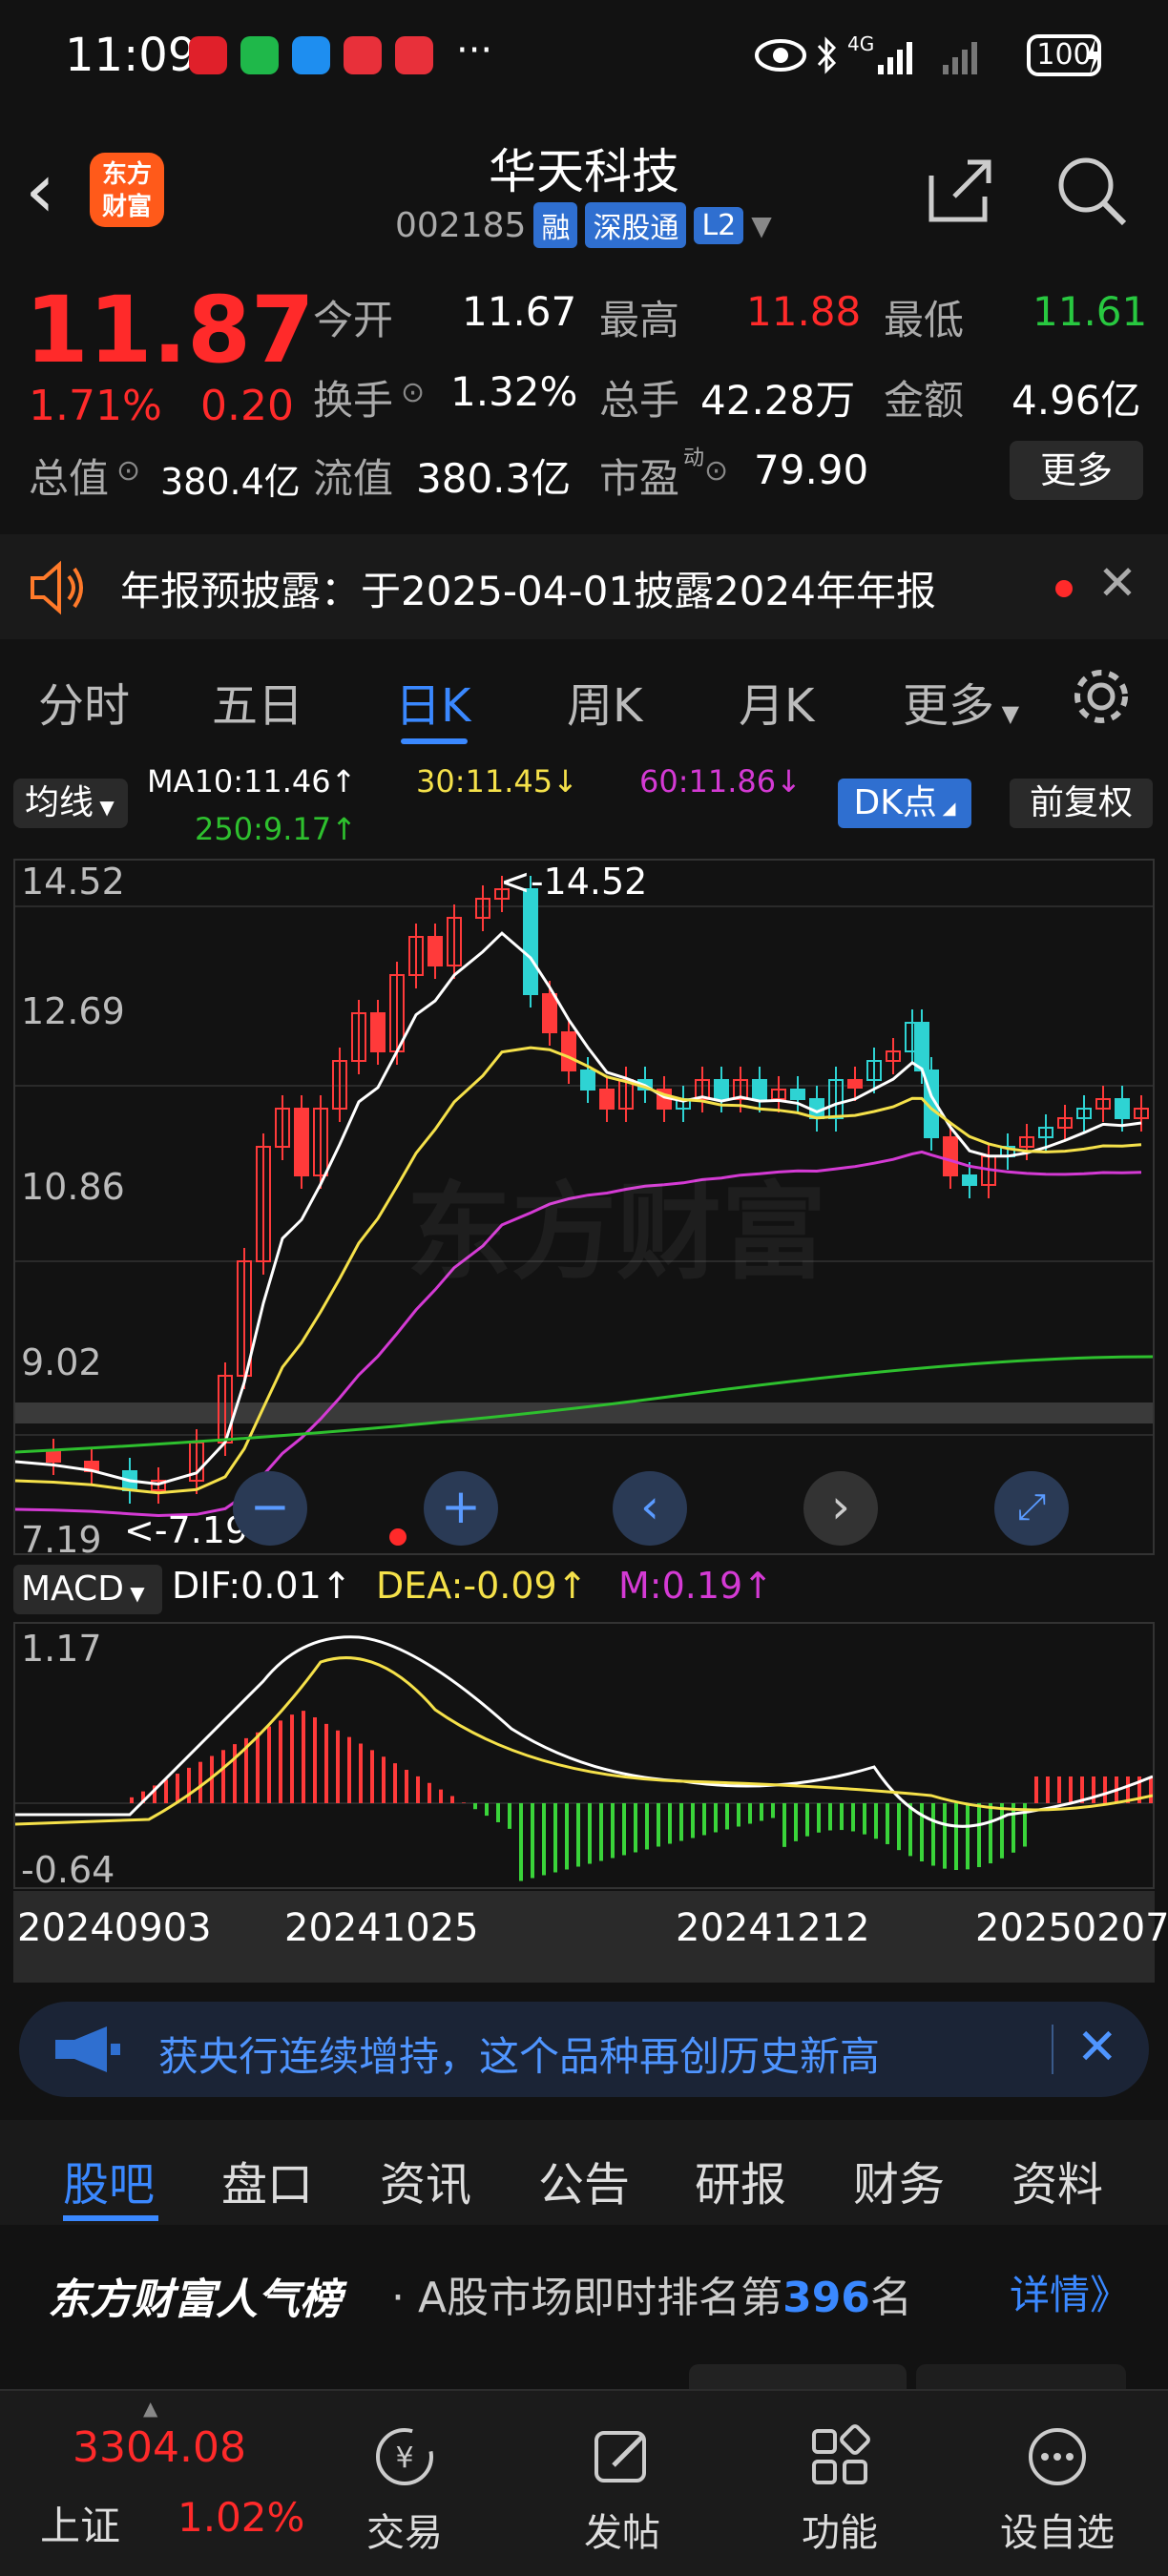  What do you see at coordinates (482, 1586) in the screenshot?
I see `dea-label: DEA:-0.09↑` at bounding box center [482, 1586].